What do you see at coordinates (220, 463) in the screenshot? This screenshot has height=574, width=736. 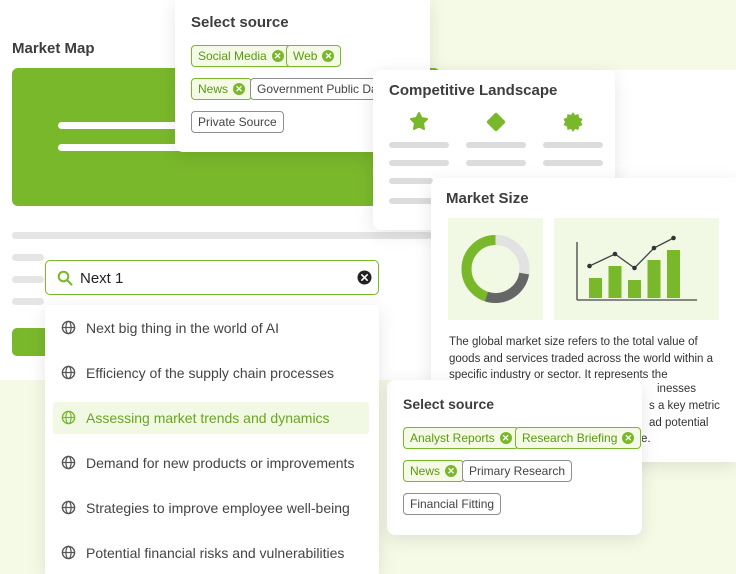 I see `suggestion-label: Demand for new products or improvements` at bounding box center [220, 463].